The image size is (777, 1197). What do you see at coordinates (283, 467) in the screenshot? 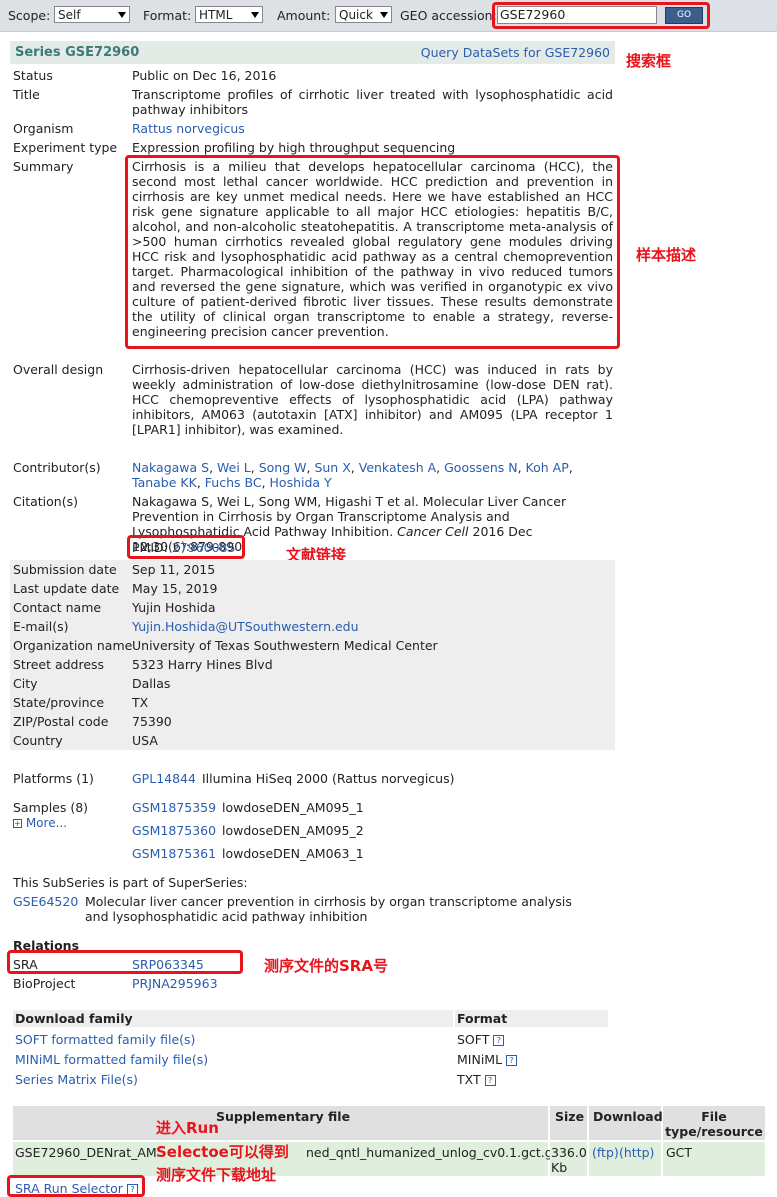
I see `contributor-link: Song W` at bounding box center [283, 467].